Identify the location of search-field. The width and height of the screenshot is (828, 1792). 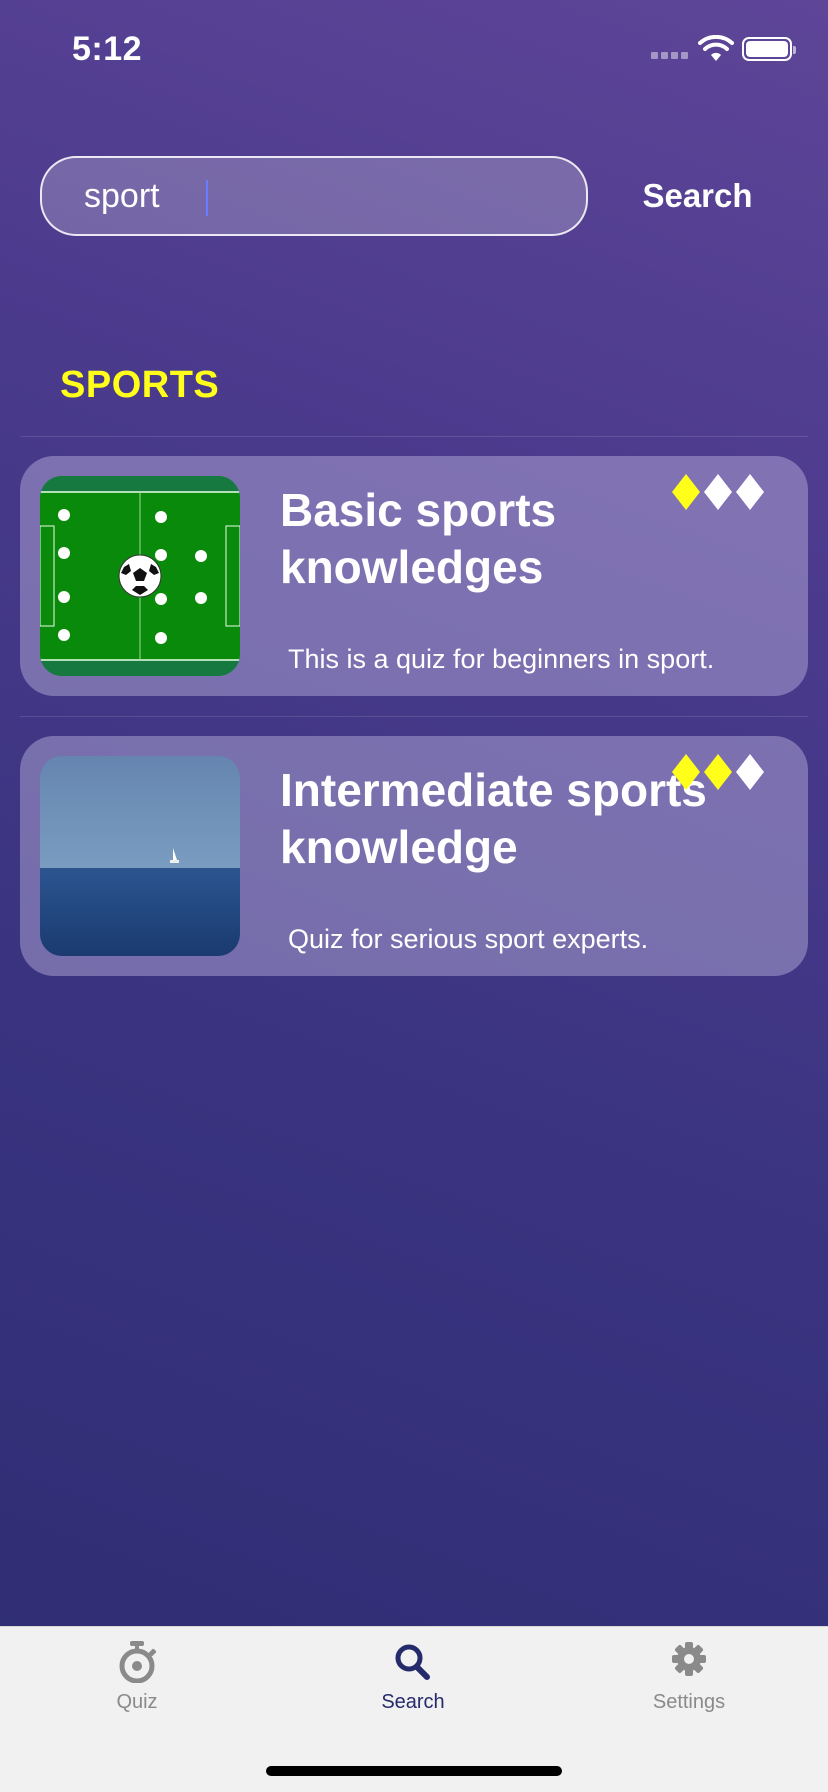
(314, 196).